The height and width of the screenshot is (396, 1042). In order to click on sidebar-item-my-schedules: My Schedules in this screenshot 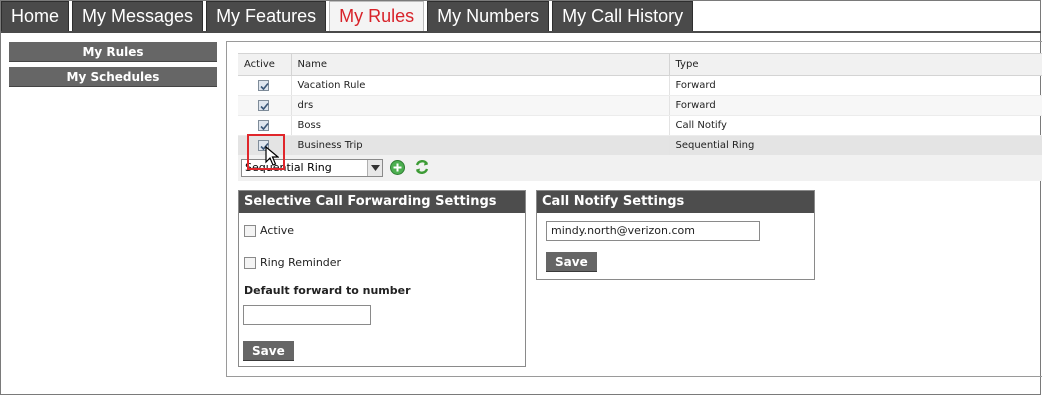, I will do `click(113, 77)`.